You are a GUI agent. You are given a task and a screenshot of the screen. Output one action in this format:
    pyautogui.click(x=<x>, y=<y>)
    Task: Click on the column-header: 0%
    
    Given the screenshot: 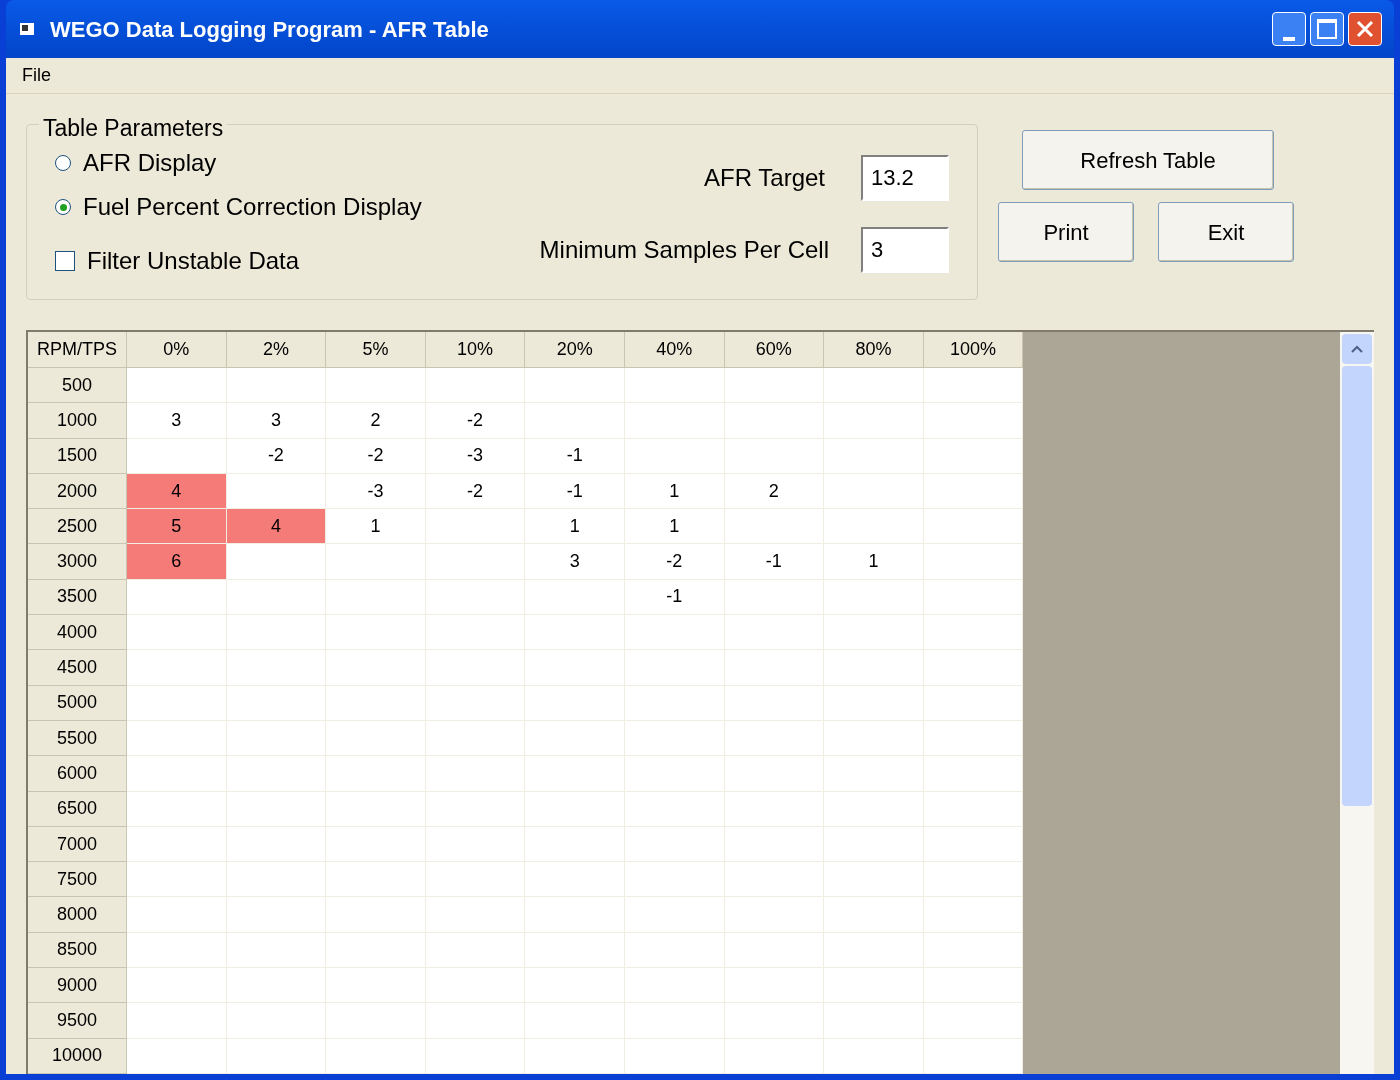 What is the action you would take?
    pyautogui.click(x=177, y=350)
    